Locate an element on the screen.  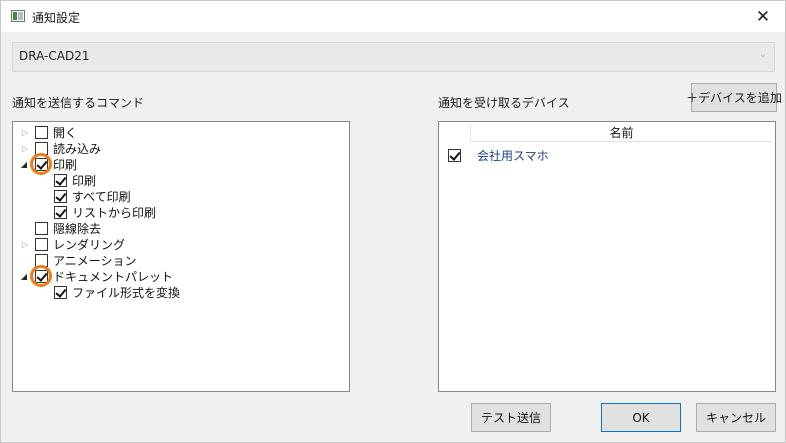
cancel-button: キャンセル is located at coordinates (736, 417).